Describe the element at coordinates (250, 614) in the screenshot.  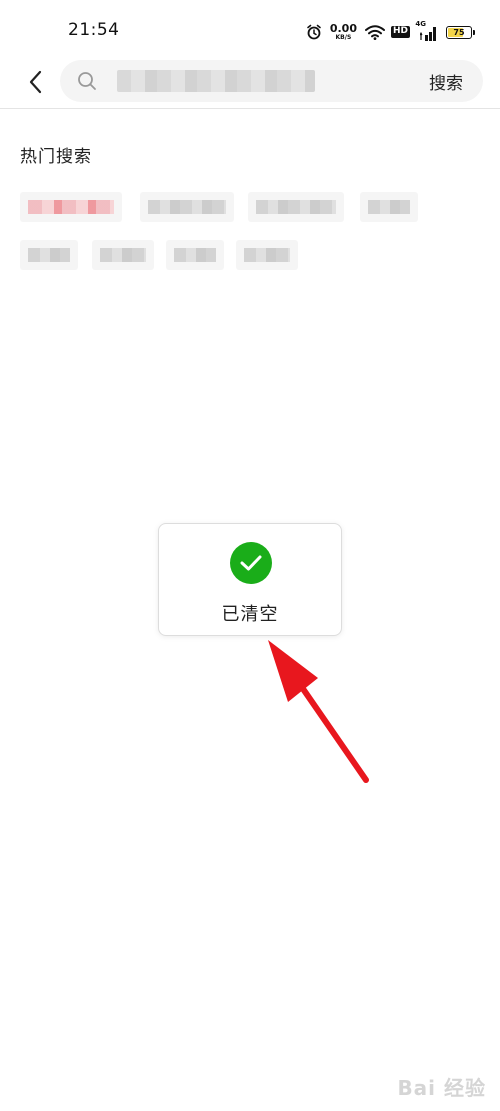
I see `toast-message: 已清空` at that location.